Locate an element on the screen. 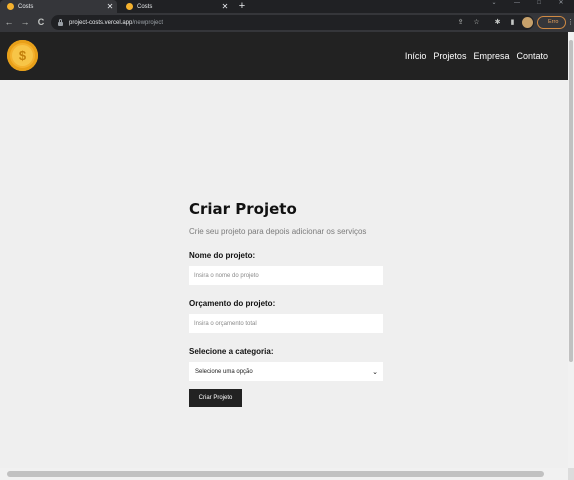  horizontal-scrollbar is located at coordinates (284, 474).